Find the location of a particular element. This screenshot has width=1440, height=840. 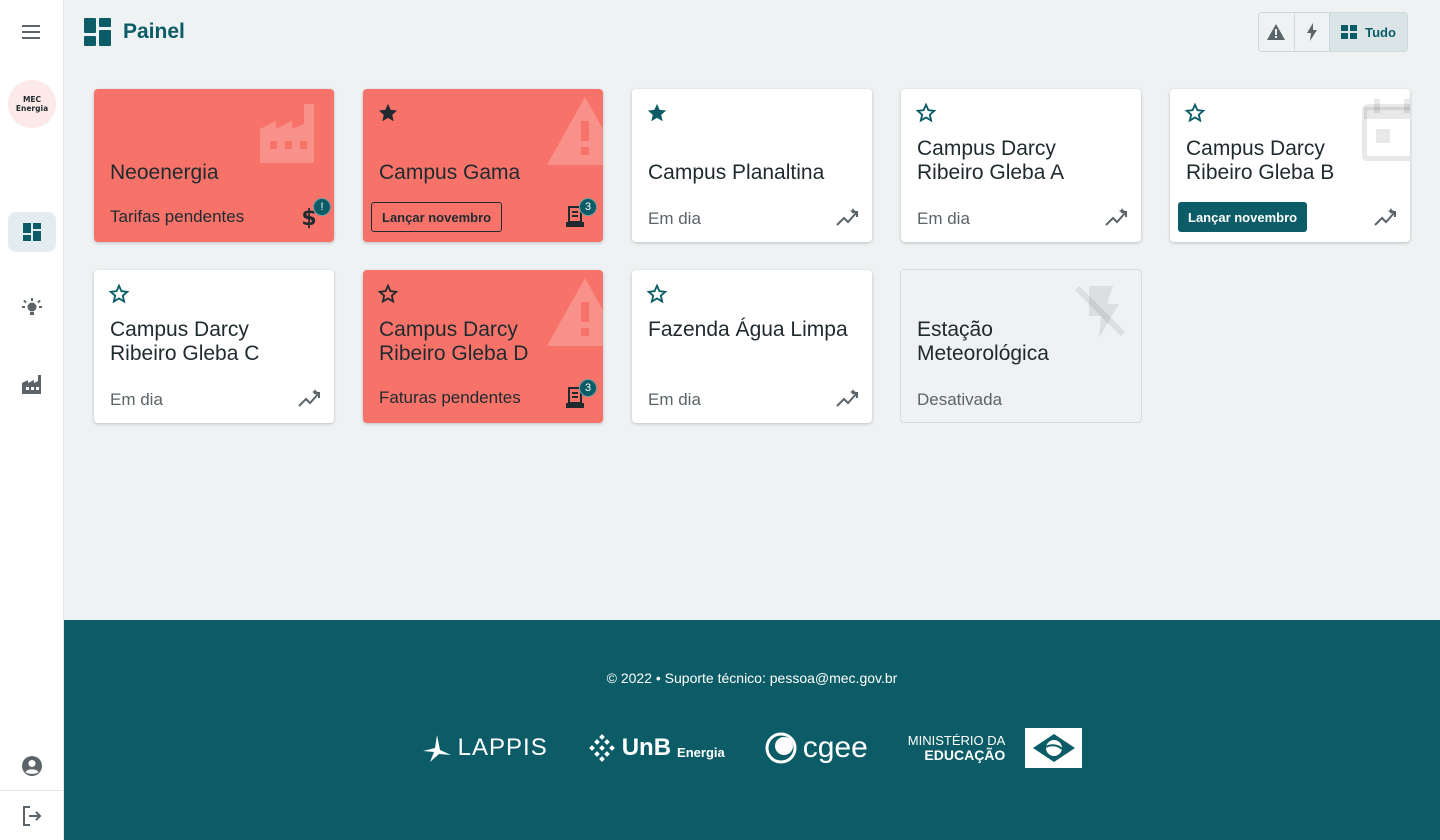

cgee-text: cgee is located at coordinates (835, 747).